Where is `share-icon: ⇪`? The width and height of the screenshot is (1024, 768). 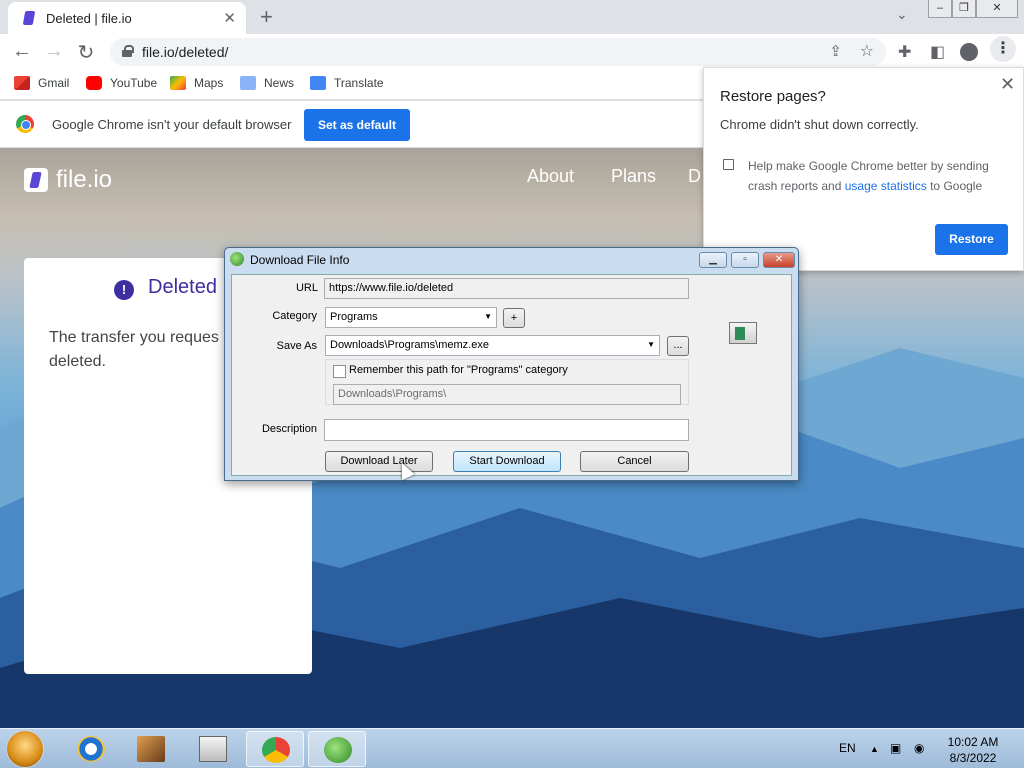
share-icon: ⇪ is located at coordinates (835, 51).